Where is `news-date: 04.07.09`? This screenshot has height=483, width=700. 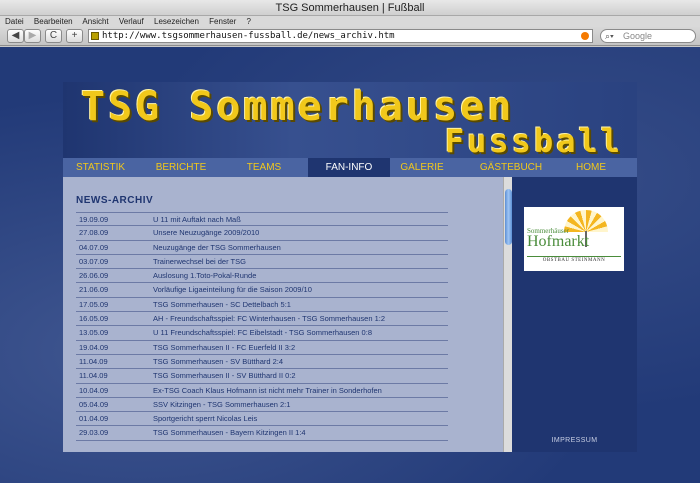 news-date: 04.07.09 is located at coordinates (94, 247).